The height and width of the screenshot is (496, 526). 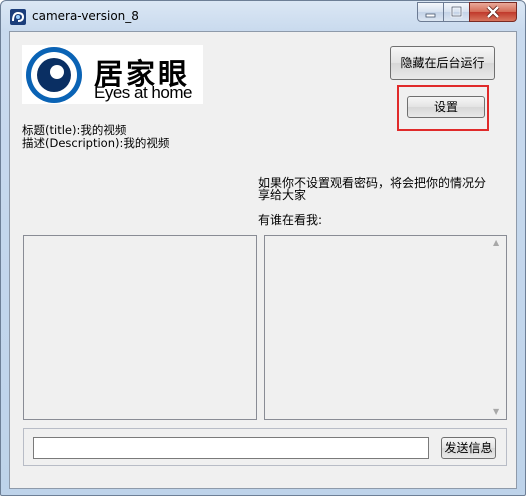 What do you see at coordinates (497, 327) in the screenshot?
I see `scrollbar: ▲ ▼` at bounding box center [497, 327].